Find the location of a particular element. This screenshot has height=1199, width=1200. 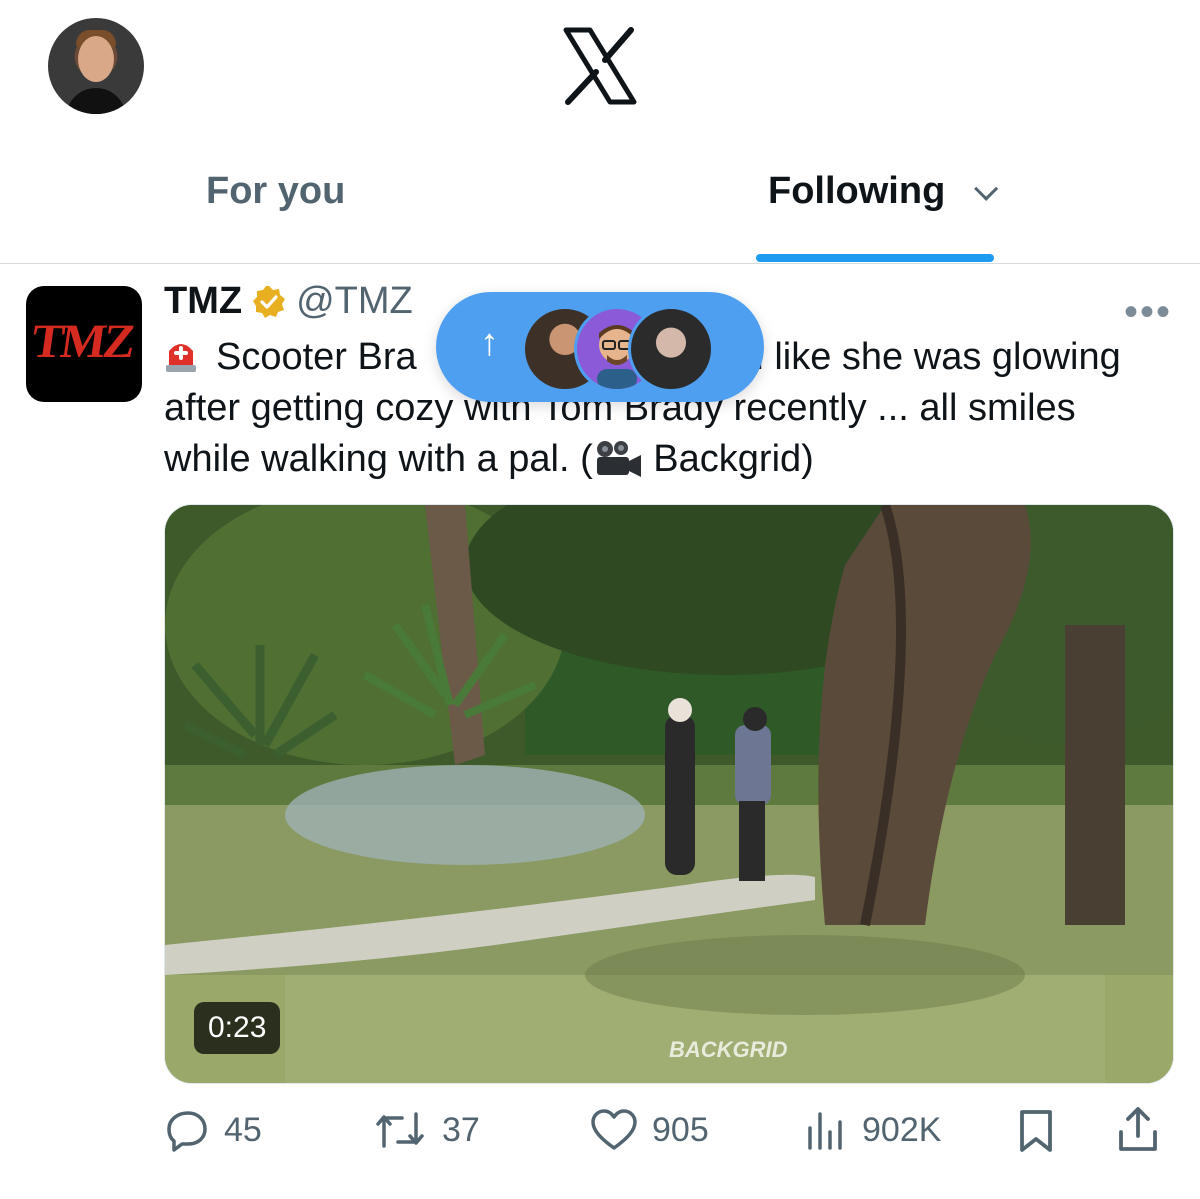

arrow-up-icon: ↑ is located at coordinates (489, 343).